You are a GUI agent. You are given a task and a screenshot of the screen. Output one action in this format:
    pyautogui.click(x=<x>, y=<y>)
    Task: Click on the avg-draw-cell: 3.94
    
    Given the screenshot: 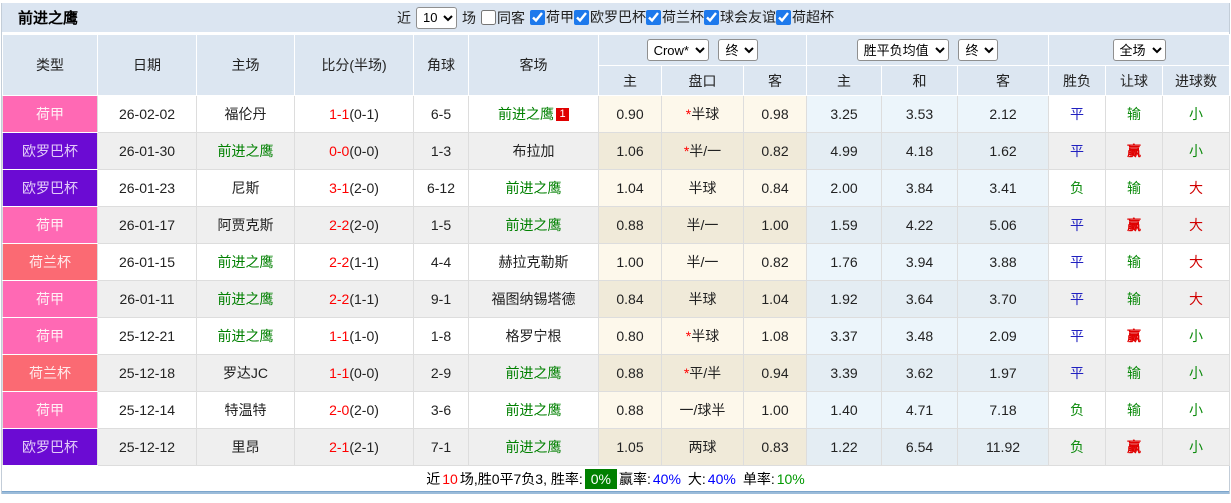 What is the action you would take?
    pyautogui.click(x=920, y=262)
    